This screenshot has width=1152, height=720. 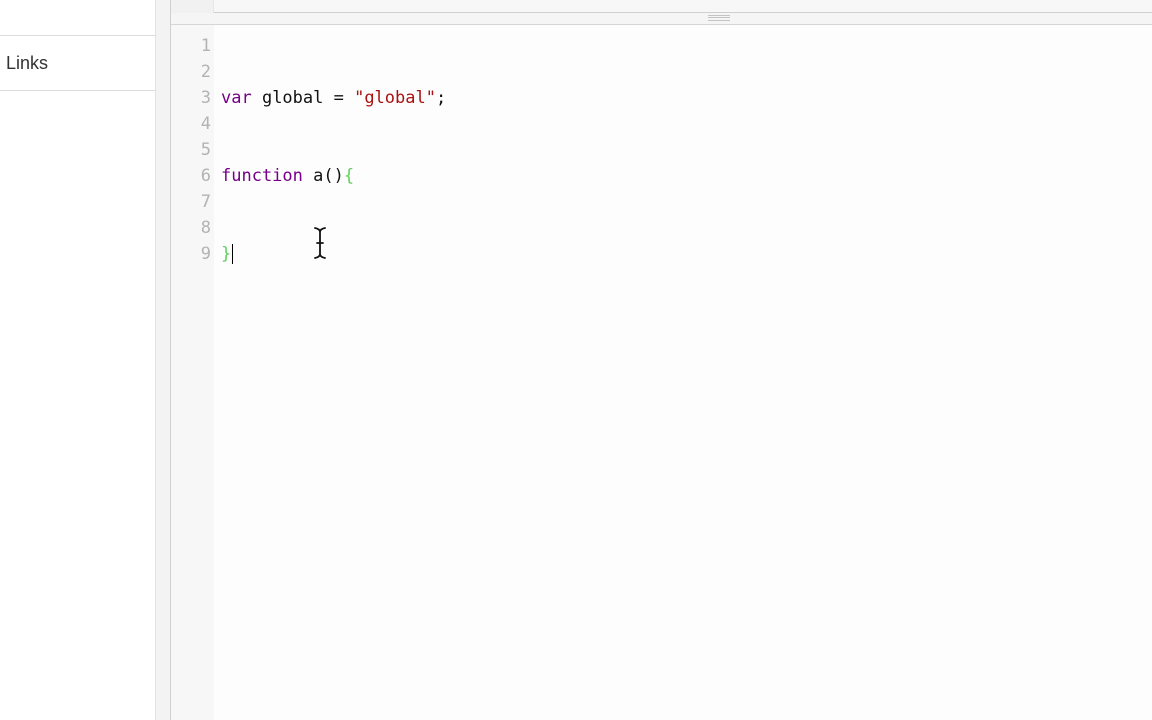 I want to click on keyword-token: var, so click(x=236, y=98).